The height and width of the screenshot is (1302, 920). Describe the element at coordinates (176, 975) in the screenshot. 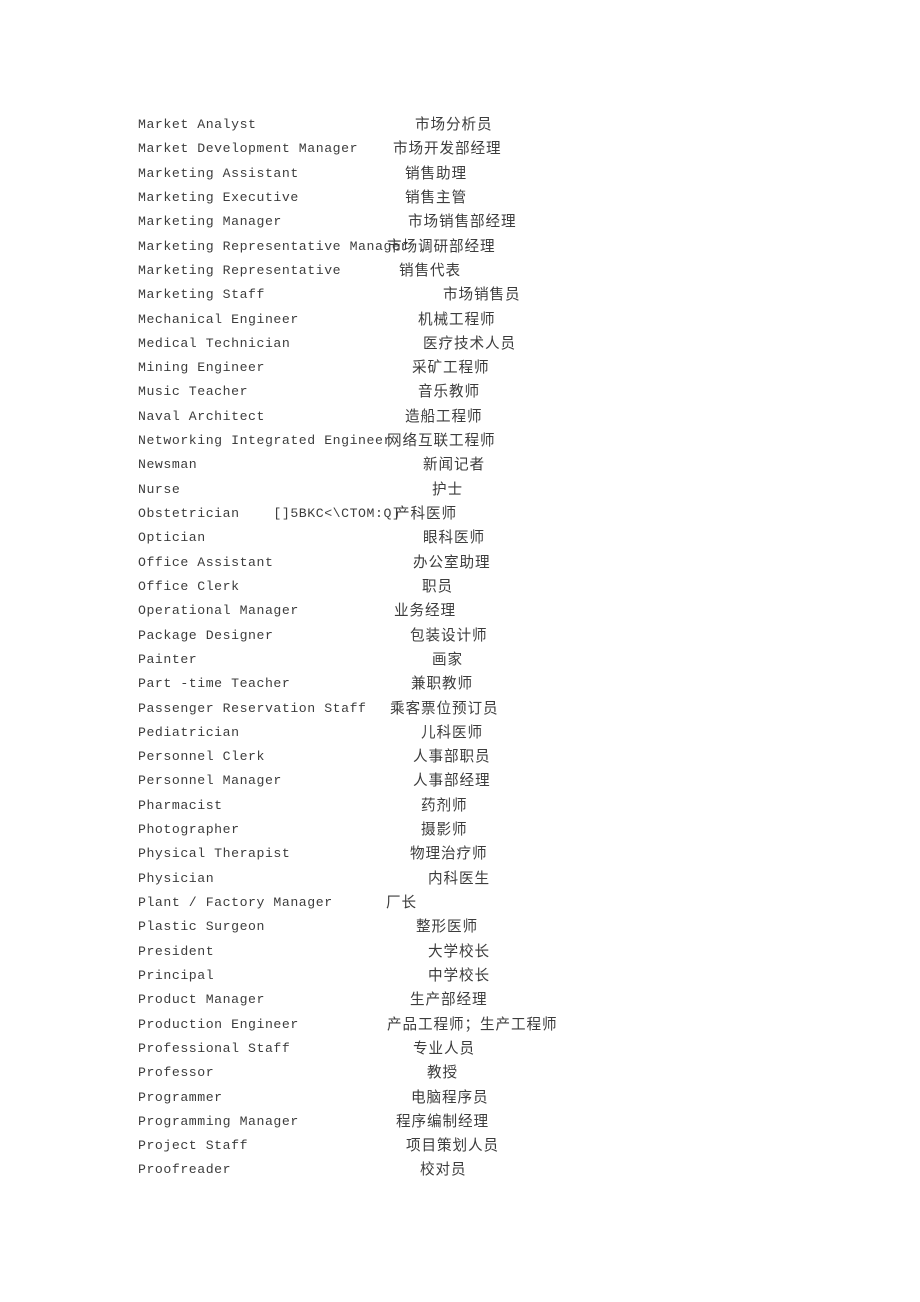

I see `term-english: Principal` at that location.